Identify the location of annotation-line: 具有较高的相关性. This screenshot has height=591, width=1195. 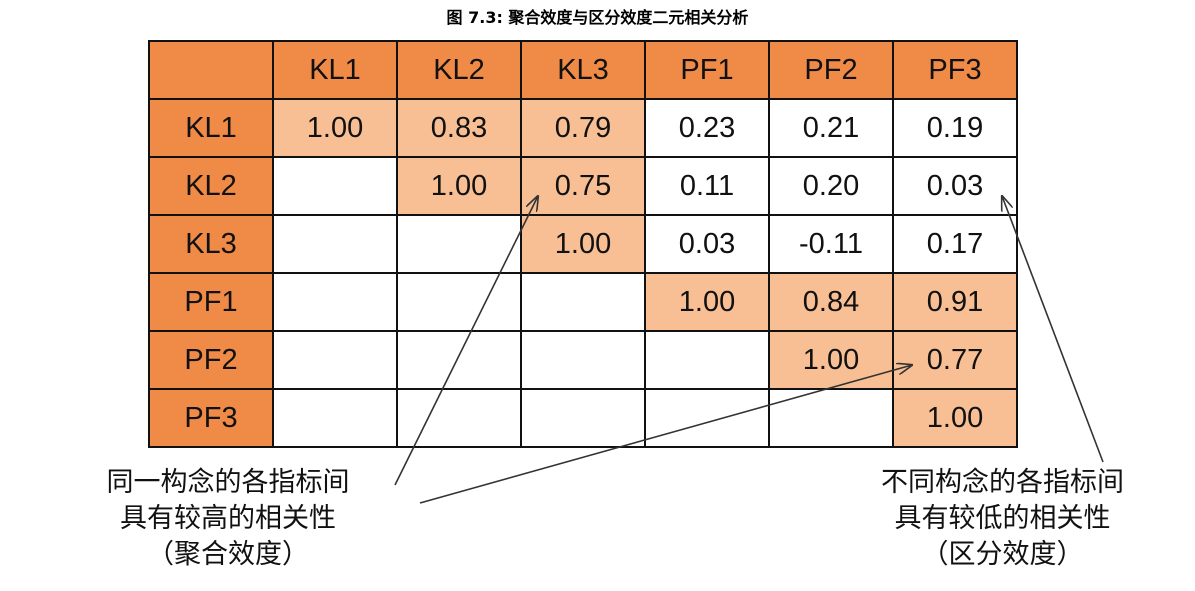
(228, 518).